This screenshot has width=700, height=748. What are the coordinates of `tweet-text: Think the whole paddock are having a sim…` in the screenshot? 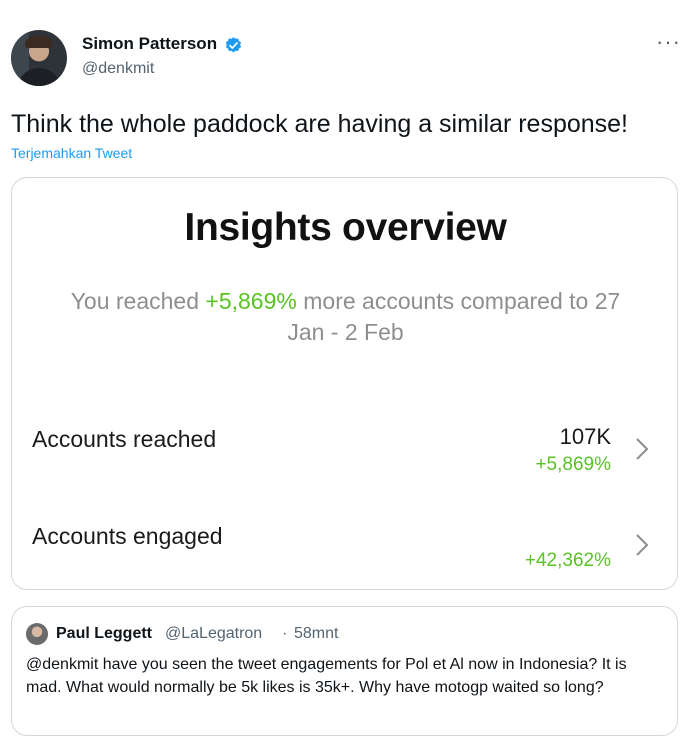 It's located at (320, 124).